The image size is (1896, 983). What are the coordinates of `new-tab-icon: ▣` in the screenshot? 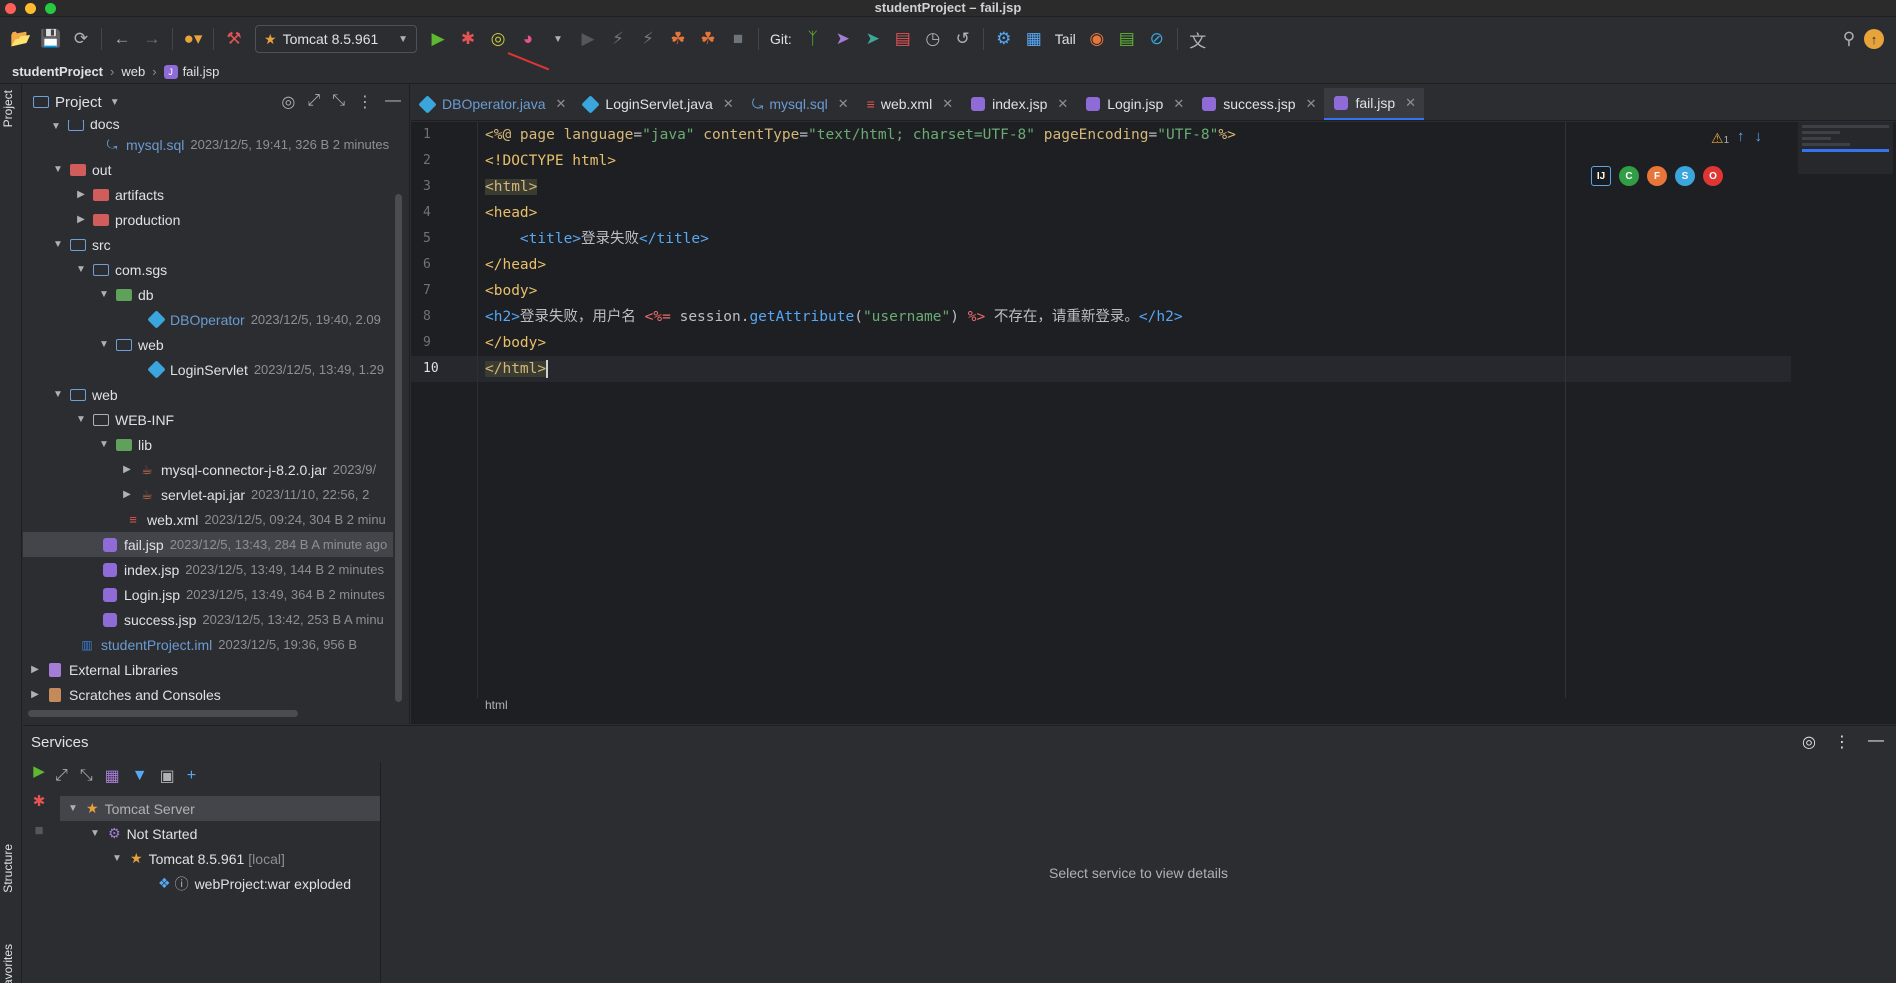 It's located at (167, 776).